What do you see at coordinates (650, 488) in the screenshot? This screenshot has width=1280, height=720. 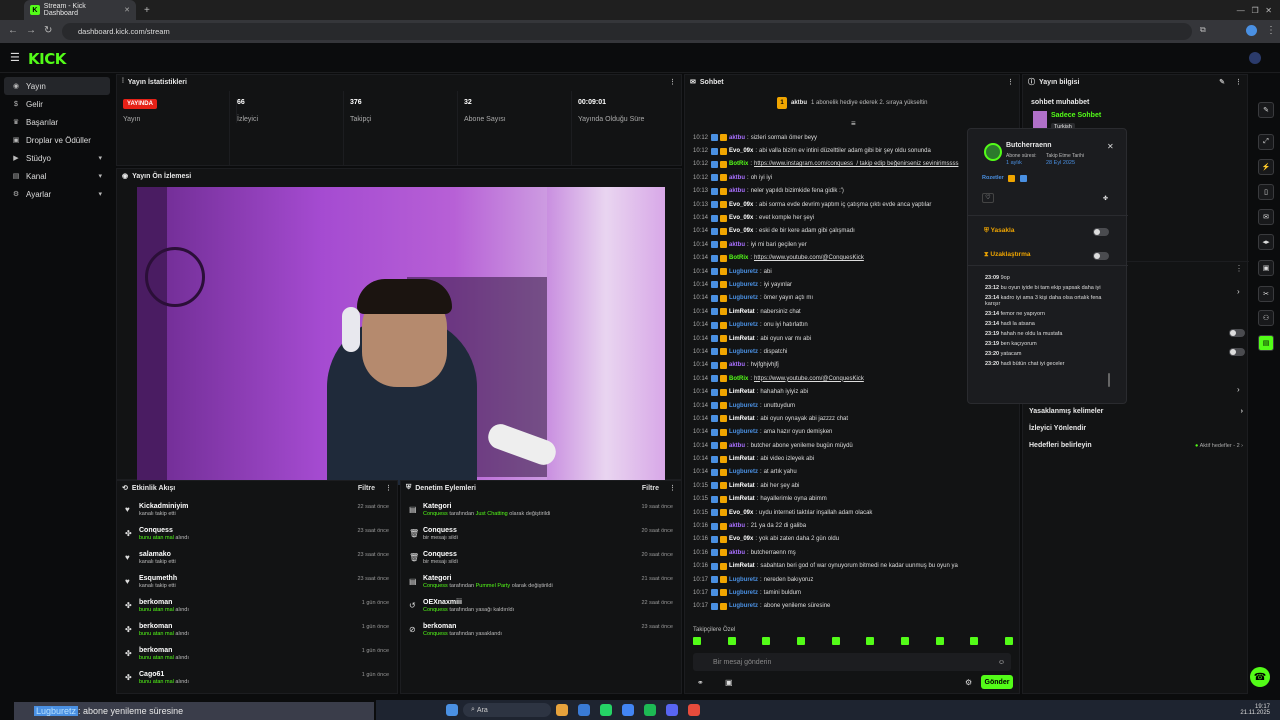 I see `filter-button: Filtre` at bounding box center [650, 488].